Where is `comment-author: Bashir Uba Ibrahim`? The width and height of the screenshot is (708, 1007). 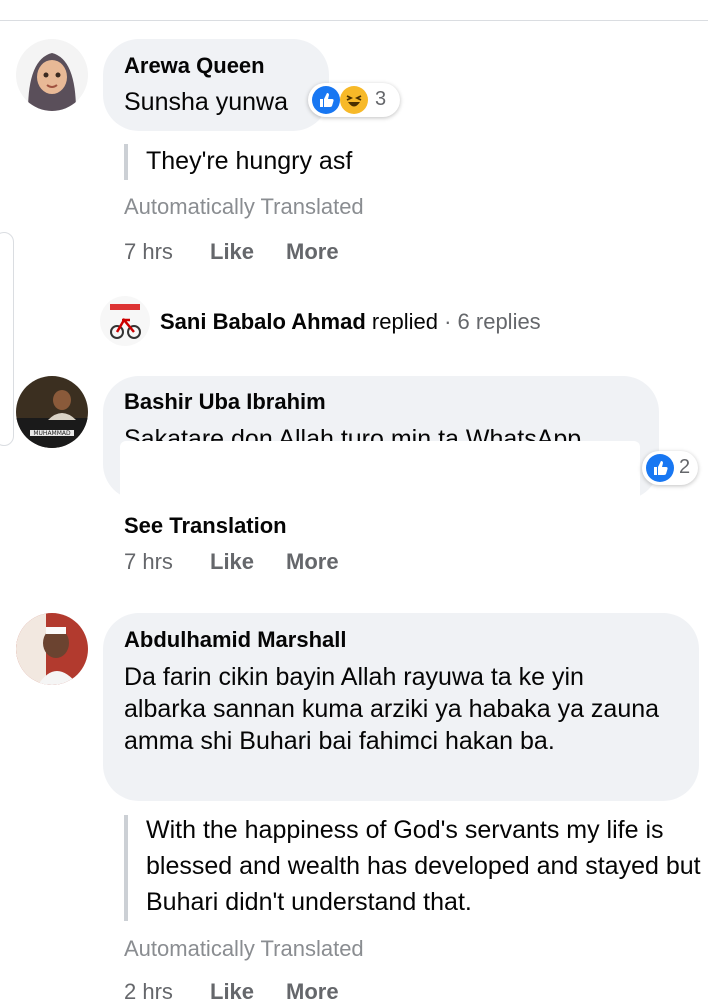 comment-author: Bashir Uba Ibrahim is located at coordinates (225, 402).